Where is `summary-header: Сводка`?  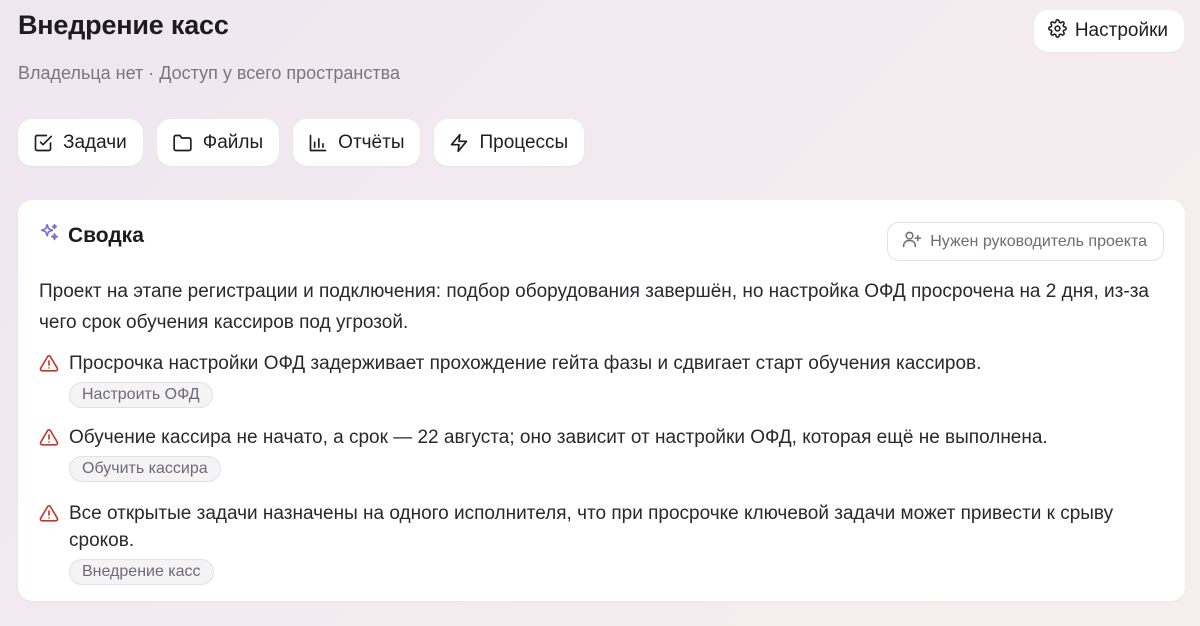
summary-header: Сводка is located at coordinates (91, 235).